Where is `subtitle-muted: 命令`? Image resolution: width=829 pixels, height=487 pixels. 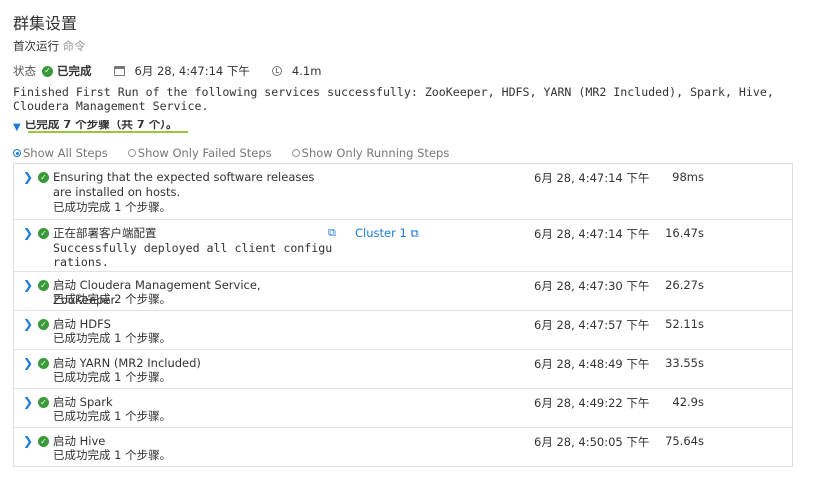
subtitle-muted: 命令 is located at coordinates (74, 46).